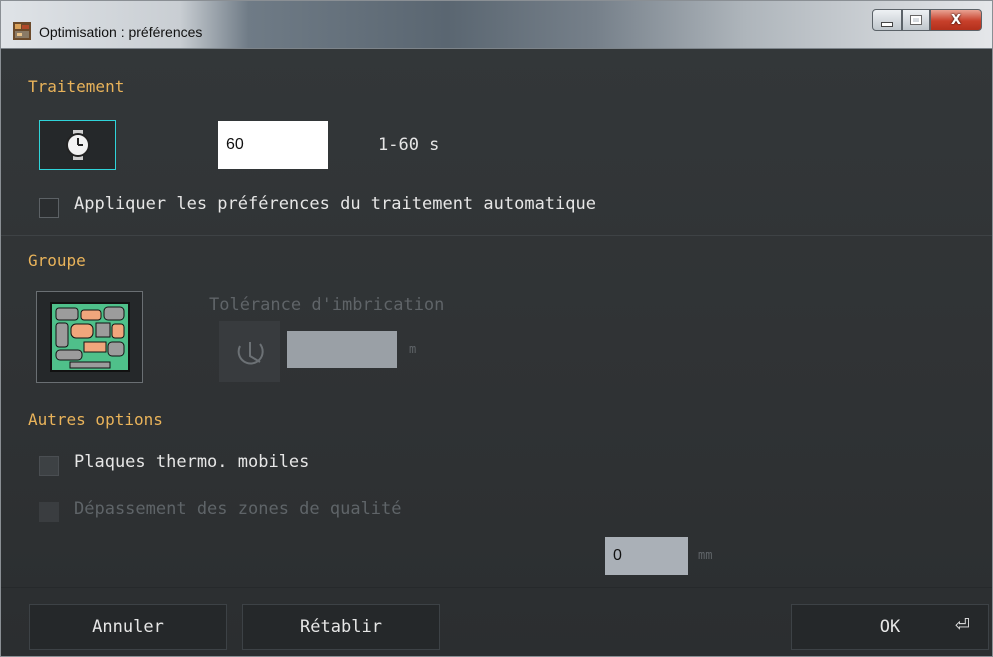  What do you see at coordinates (646, 556) in the screenshot?
I see `quality-zone-input: 0` at bounding box center [646, 556].